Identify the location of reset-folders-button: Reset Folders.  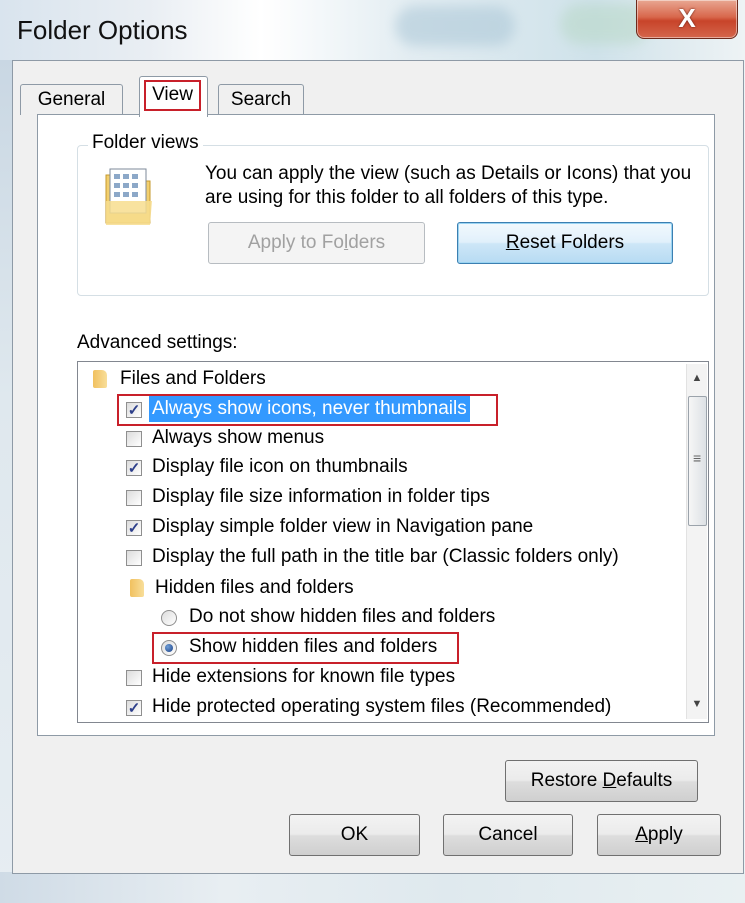
(565, 243).